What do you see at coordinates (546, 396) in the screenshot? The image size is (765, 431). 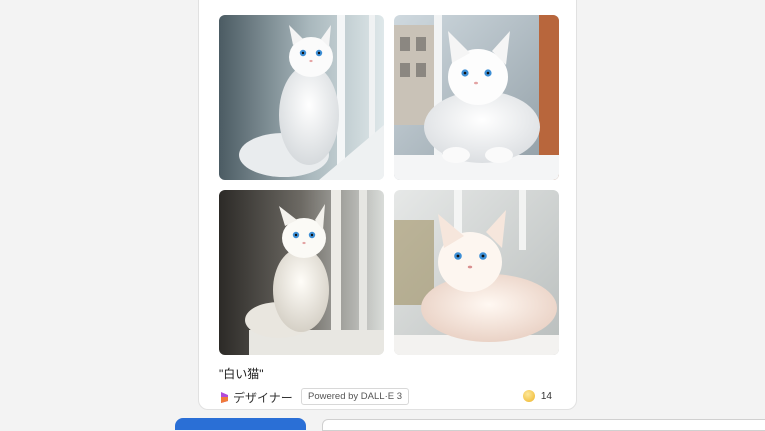 I see `boost-count: 14` at bounding box center [546, 396].